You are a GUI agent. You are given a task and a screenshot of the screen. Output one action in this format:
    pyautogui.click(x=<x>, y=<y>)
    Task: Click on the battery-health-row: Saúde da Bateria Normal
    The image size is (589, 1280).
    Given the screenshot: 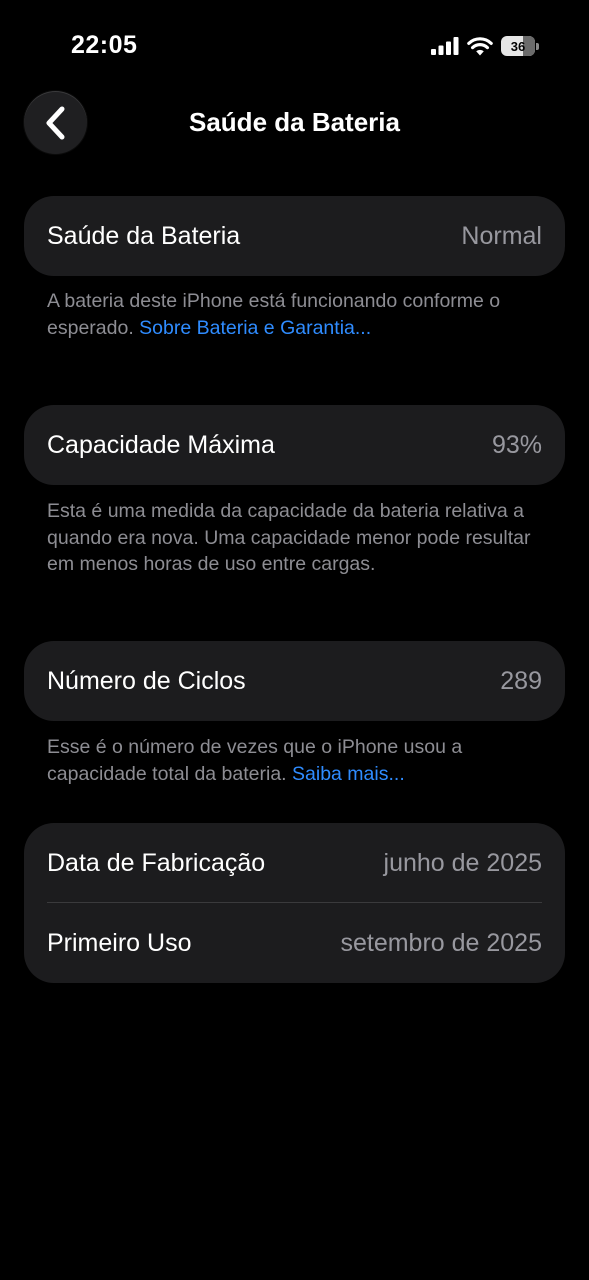 What is the action you would take?
    pyautogui.click(x=294, y=236)
    